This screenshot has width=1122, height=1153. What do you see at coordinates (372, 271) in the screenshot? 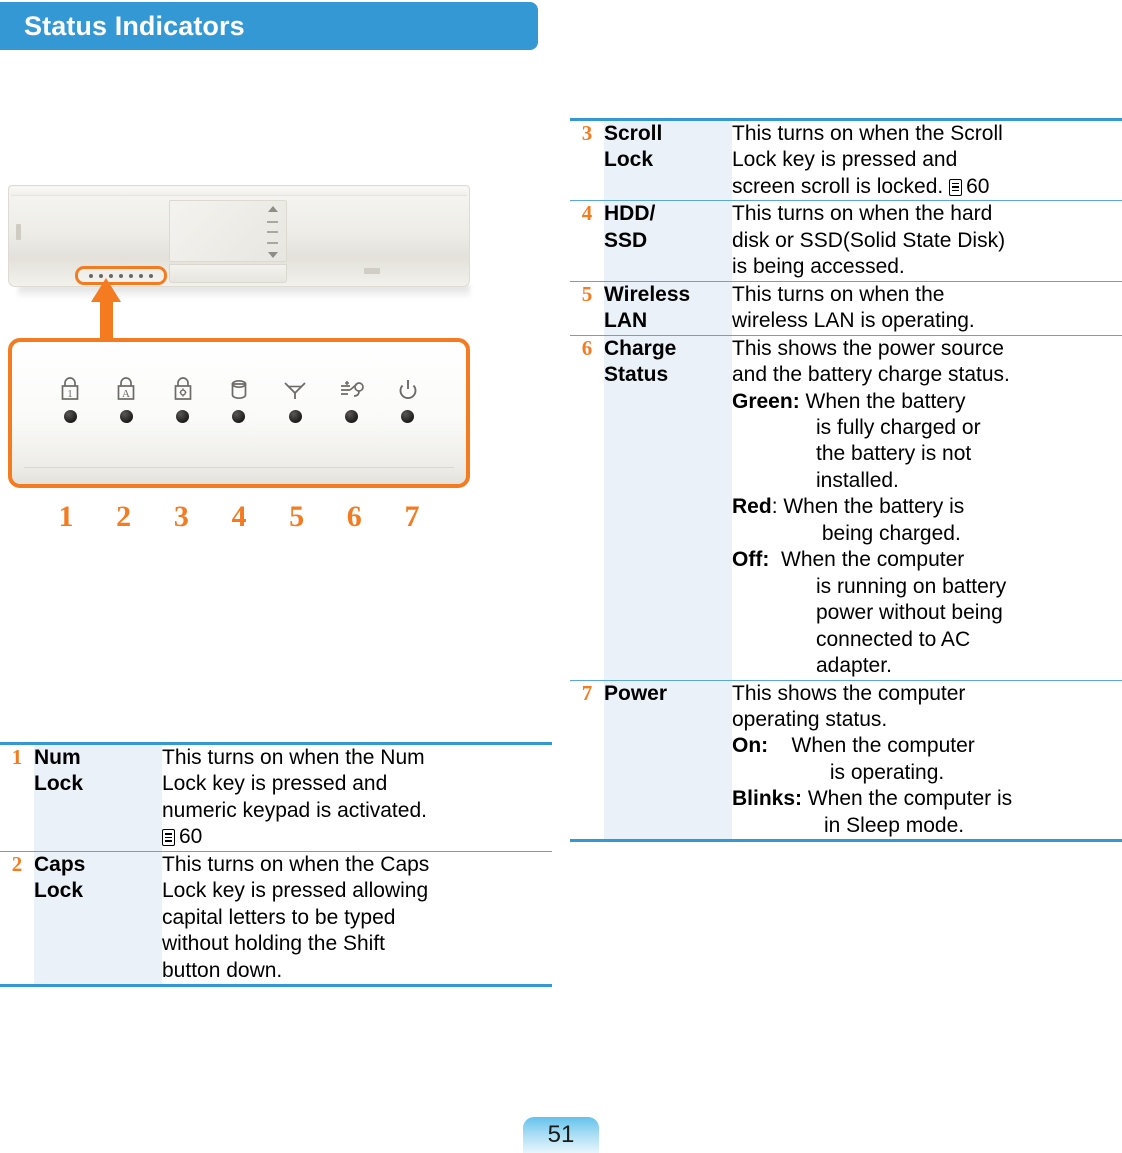
I see `brand-mark` at bounding box center [372, 271].